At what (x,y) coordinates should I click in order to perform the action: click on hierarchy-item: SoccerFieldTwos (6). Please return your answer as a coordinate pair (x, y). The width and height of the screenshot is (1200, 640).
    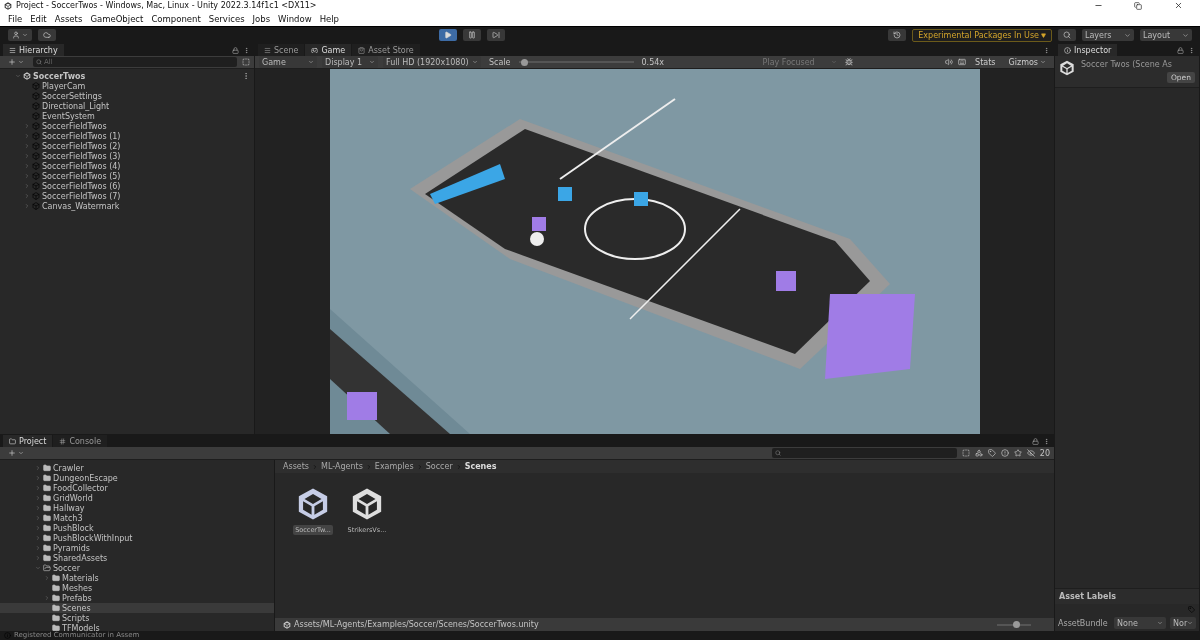
    Looking at the image, I should click on (81, 186).